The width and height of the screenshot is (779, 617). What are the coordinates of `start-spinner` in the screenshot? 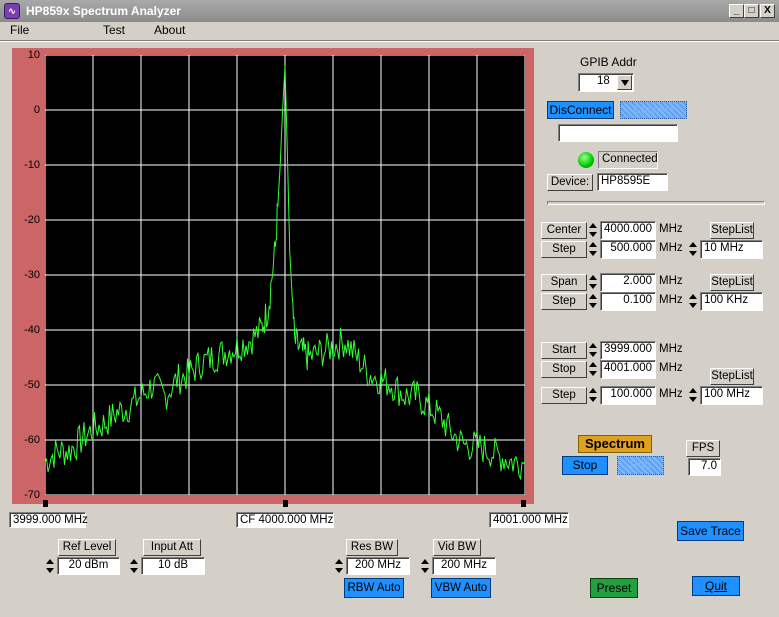 It's located at (593, 350).